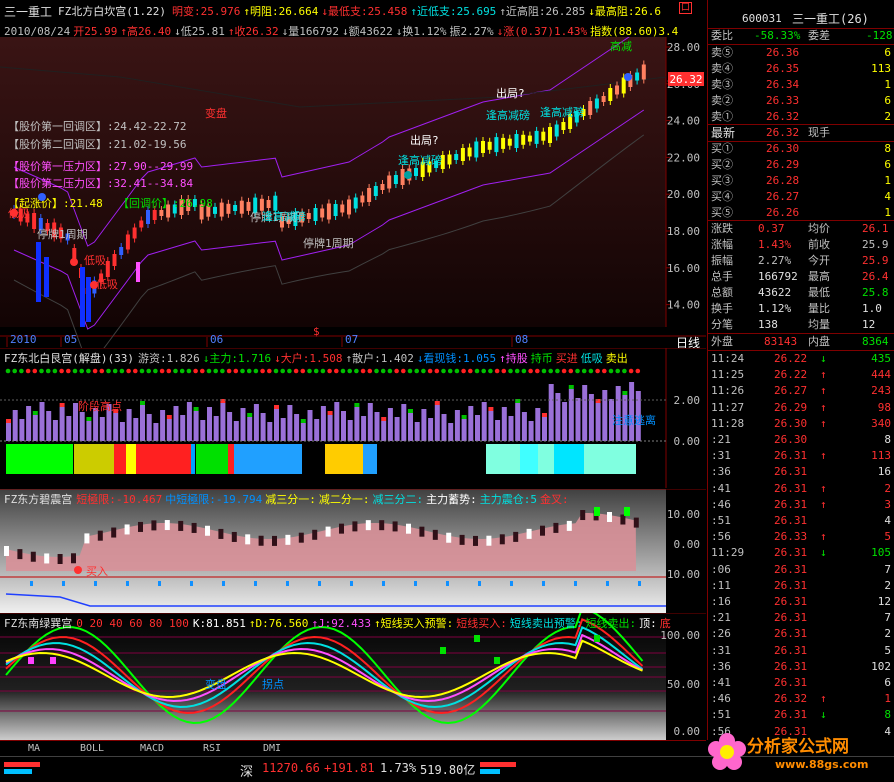  I want to click on tab-ma: MA, so click(34, 748).